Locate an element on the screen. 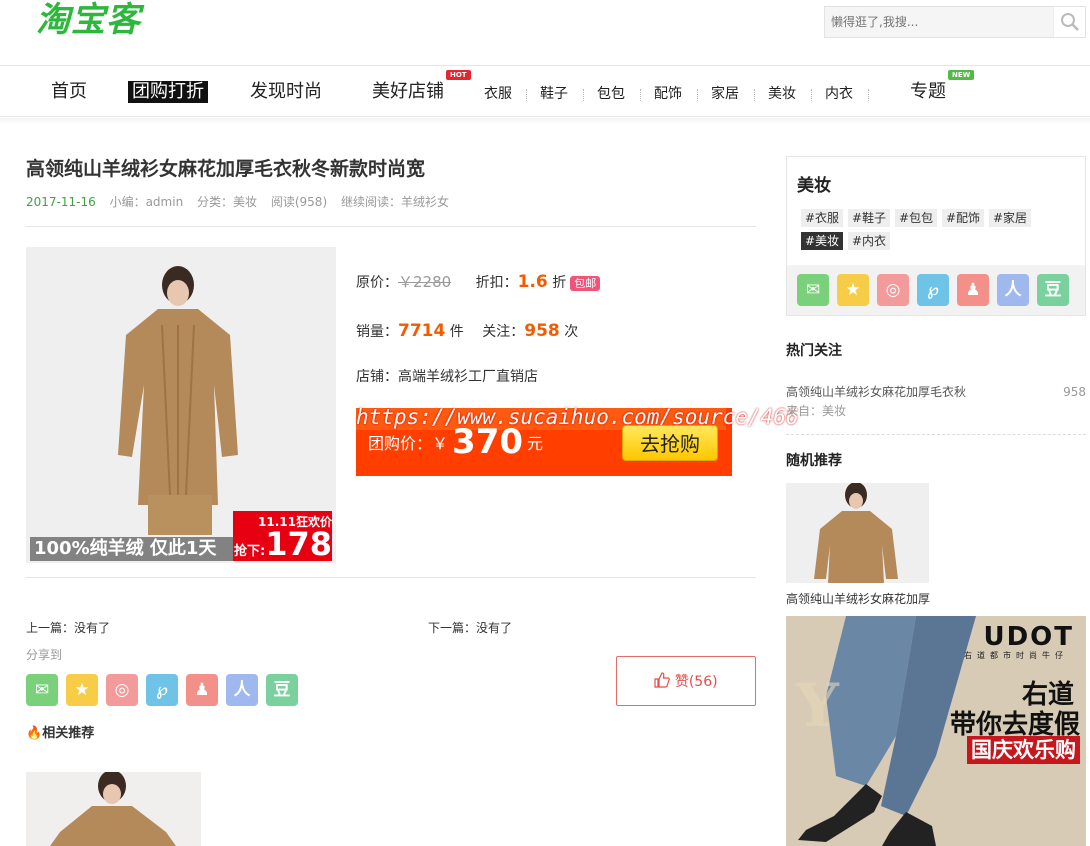 The height and width of the screenshot is (846, 1090). nav-underwear: 内衣 is located at coordinates (839, 94).